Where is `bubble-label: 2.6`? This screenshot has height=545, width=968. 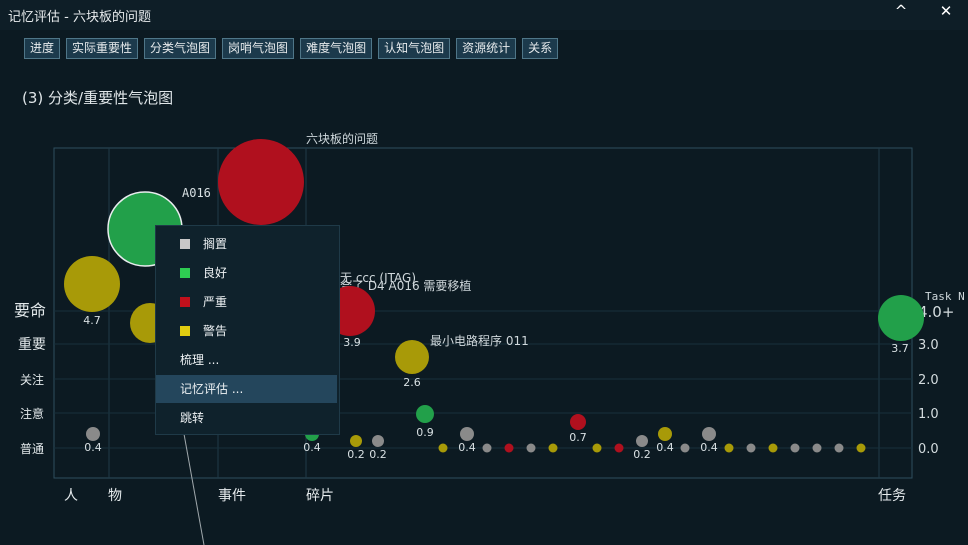 bubble-label: 2.6 is located at coordinates (412, 382).